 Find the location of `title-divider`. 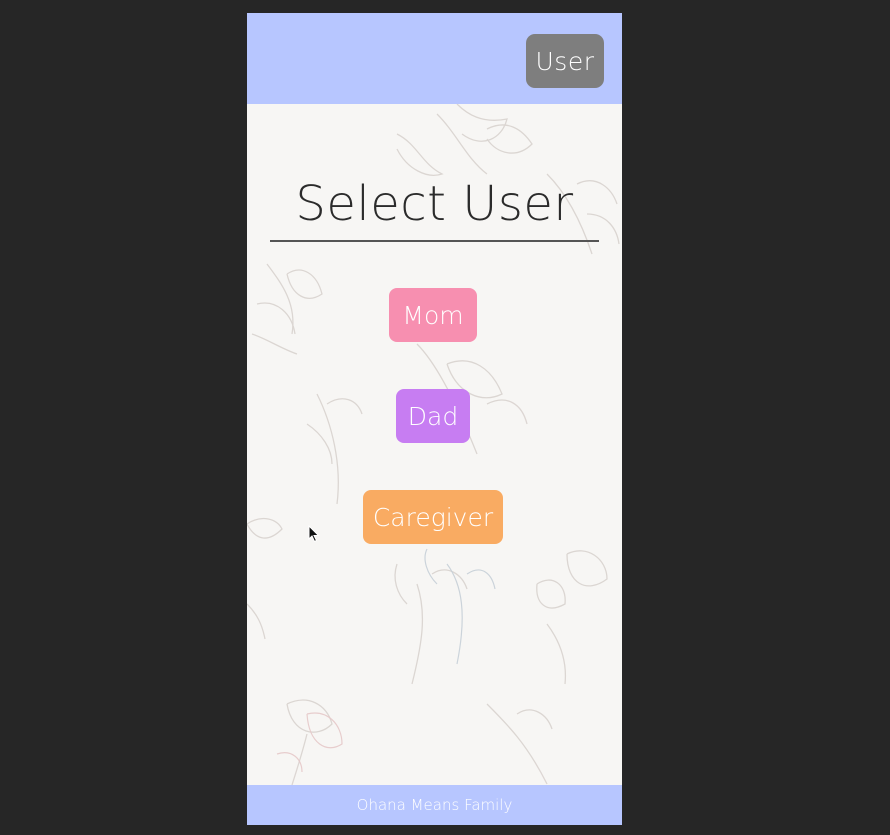

title-divider is located at coordinates (434, 241).